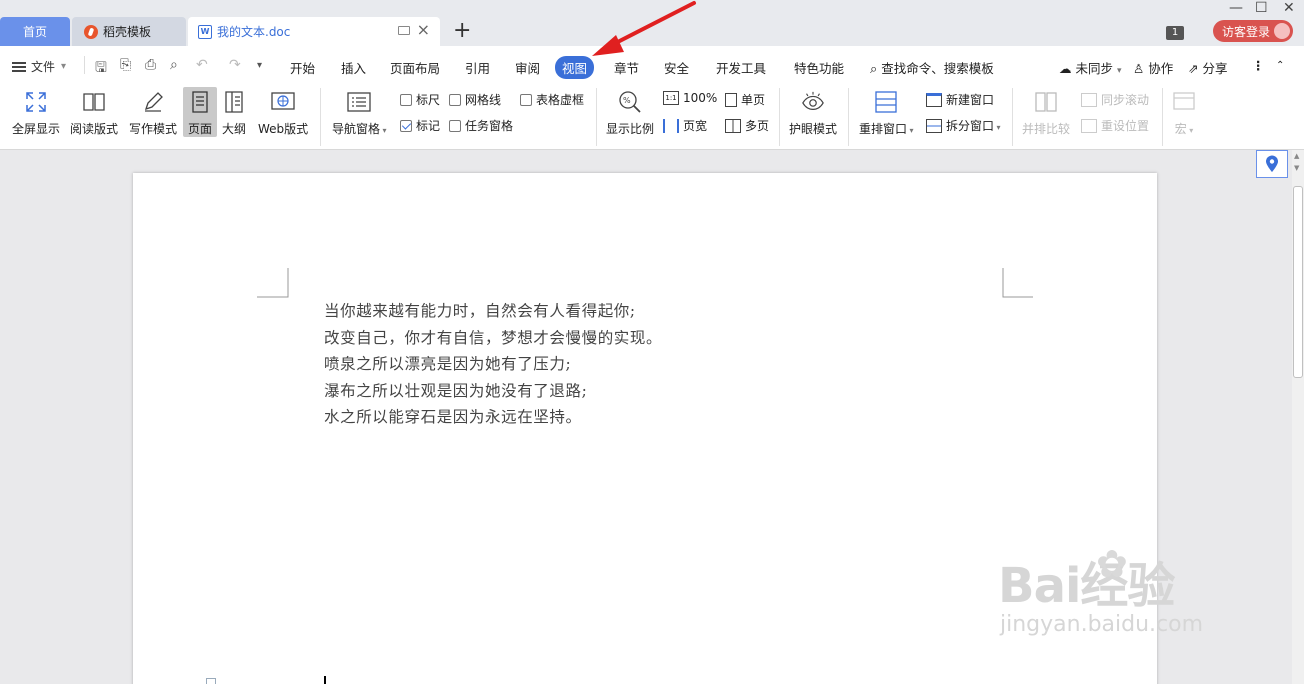 Image resolution: width=1304 pixels, height=684 pixels. Describe the element at coordinates (1089, 125) in the screenshot. I see `reset-position-icon` at that location.